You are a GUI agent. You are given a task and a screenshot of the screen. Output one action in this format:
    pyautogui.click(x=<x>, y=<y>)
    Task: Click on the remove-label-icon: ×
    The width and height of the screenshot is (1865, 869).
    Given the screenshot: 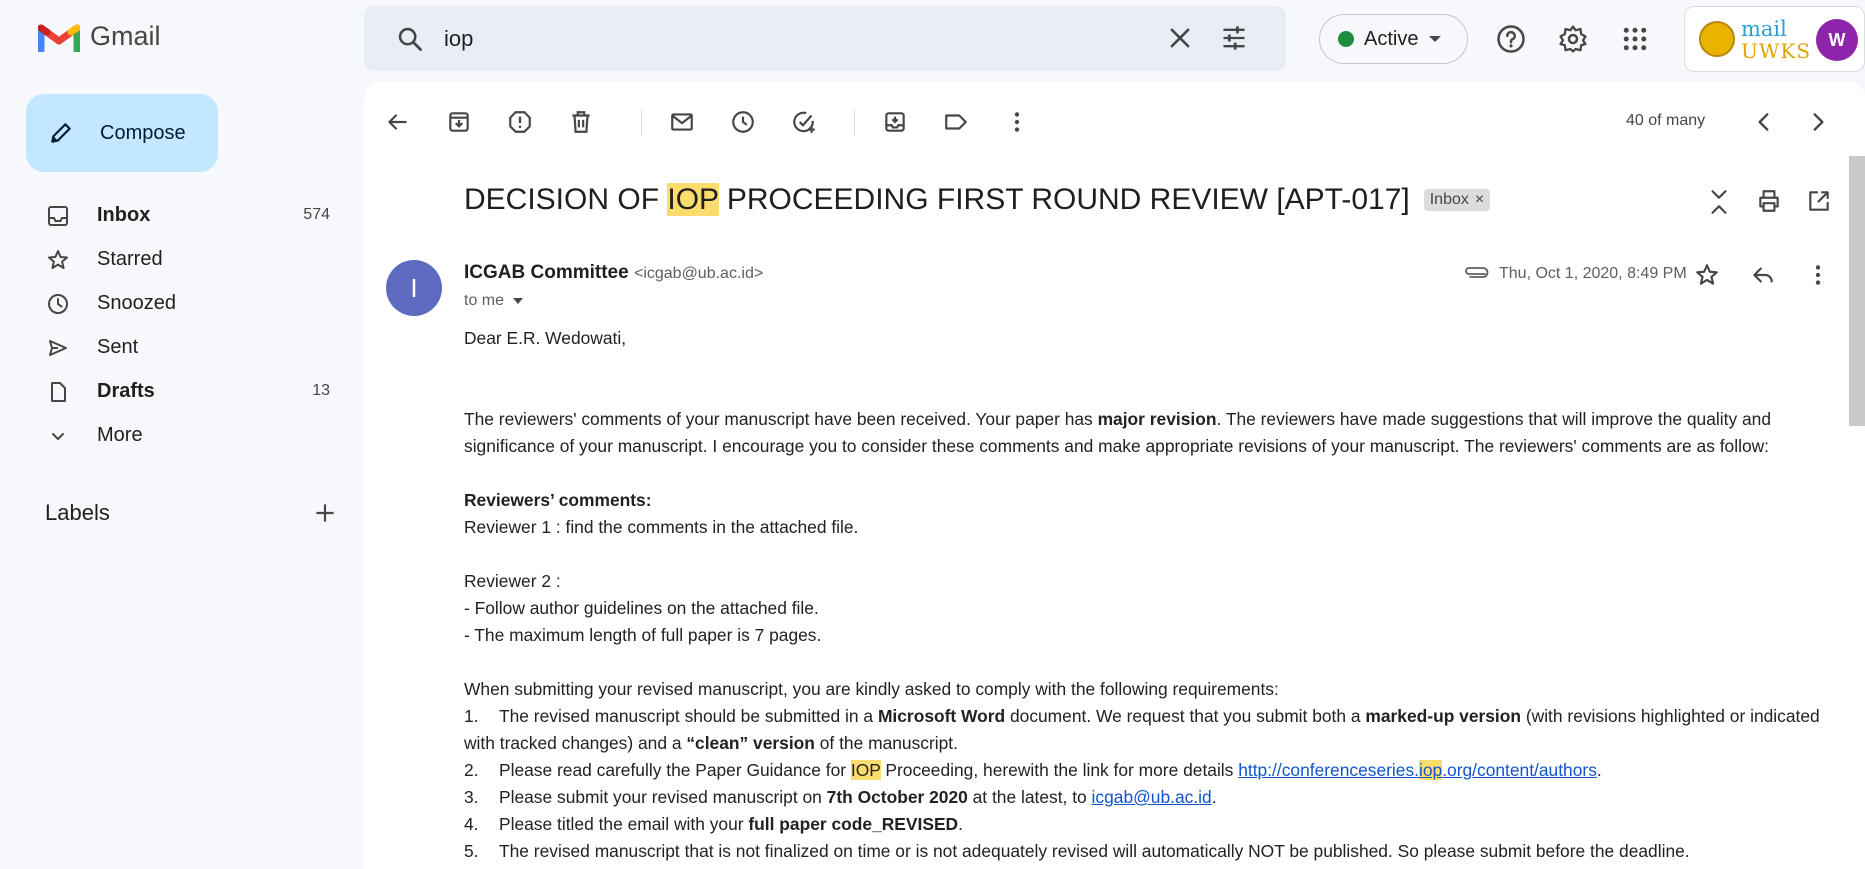 What is the action you would take?
    pyautogui.click(x=1479, y=200)
    